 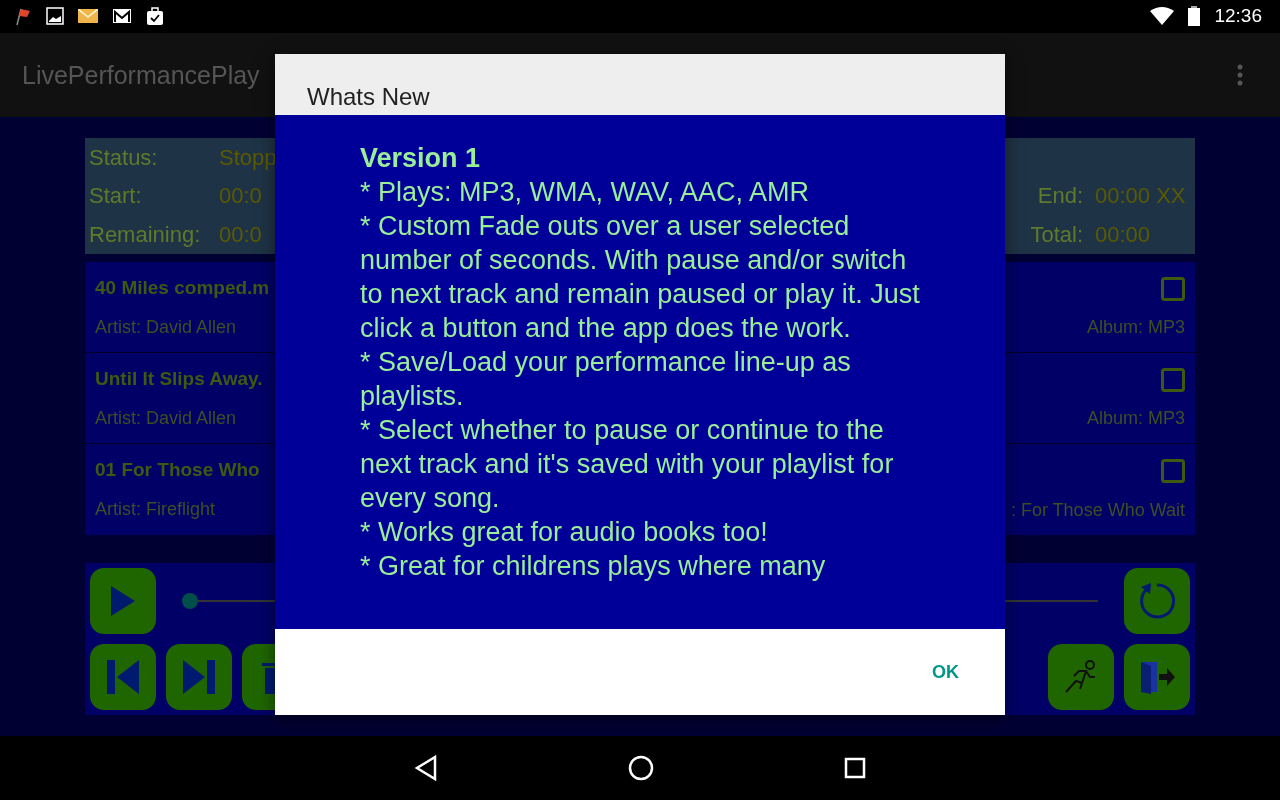 What do you see at coordinates (640, 277) in the screenshot?
I see `feature-item: * Custom Fade outs over a user selected number of seconds. With pause and/or switch to next track and remain paused or play it. Just click a button and the app does the work.` at bounding box center [640, 277].